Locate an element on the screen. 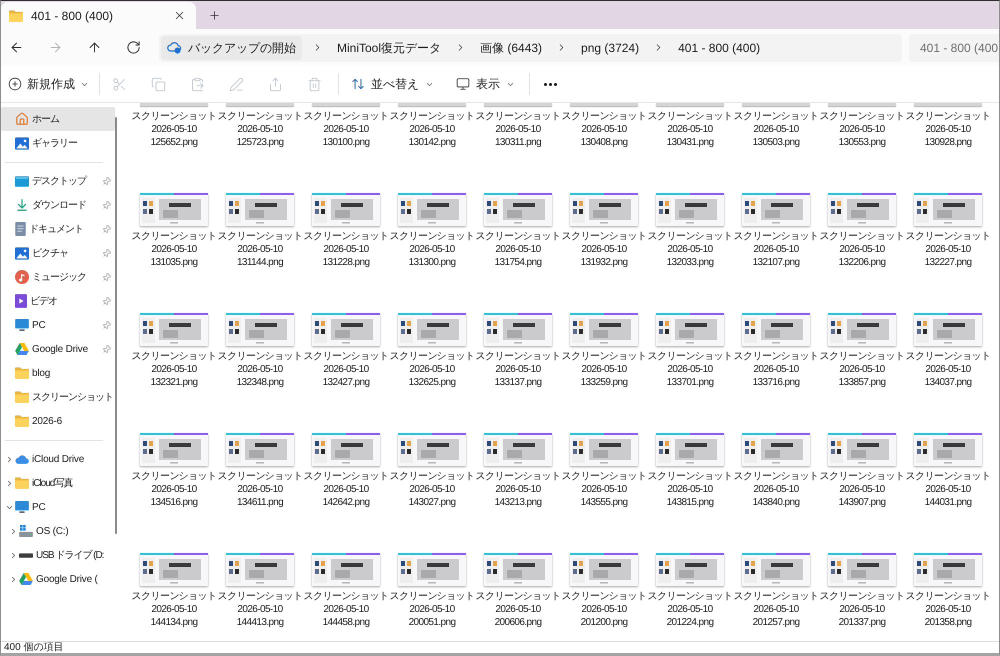 Image resolution: width=1000 pixels, height=656 pixels. backup-button: バックアップの開始 is located at coordinates (231, 48).